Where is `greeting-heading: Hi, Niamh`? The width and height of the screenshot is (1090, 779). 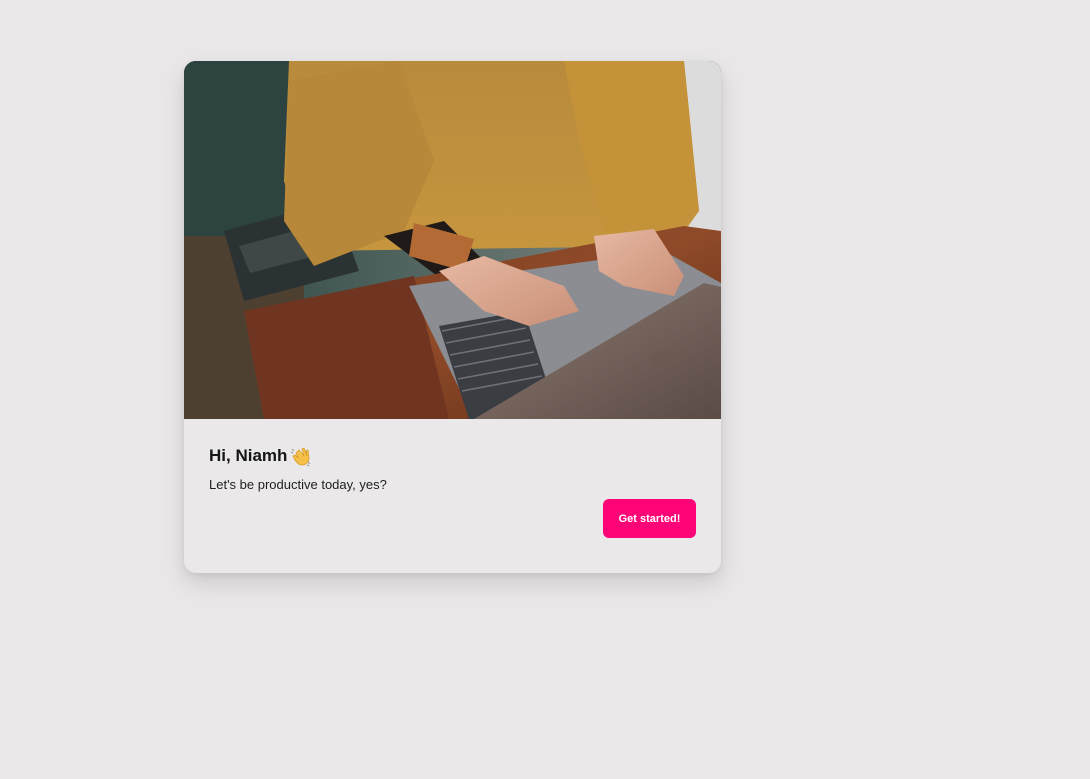 greeting-heading: Hi, Niamh is located at coordinates (452, 456).